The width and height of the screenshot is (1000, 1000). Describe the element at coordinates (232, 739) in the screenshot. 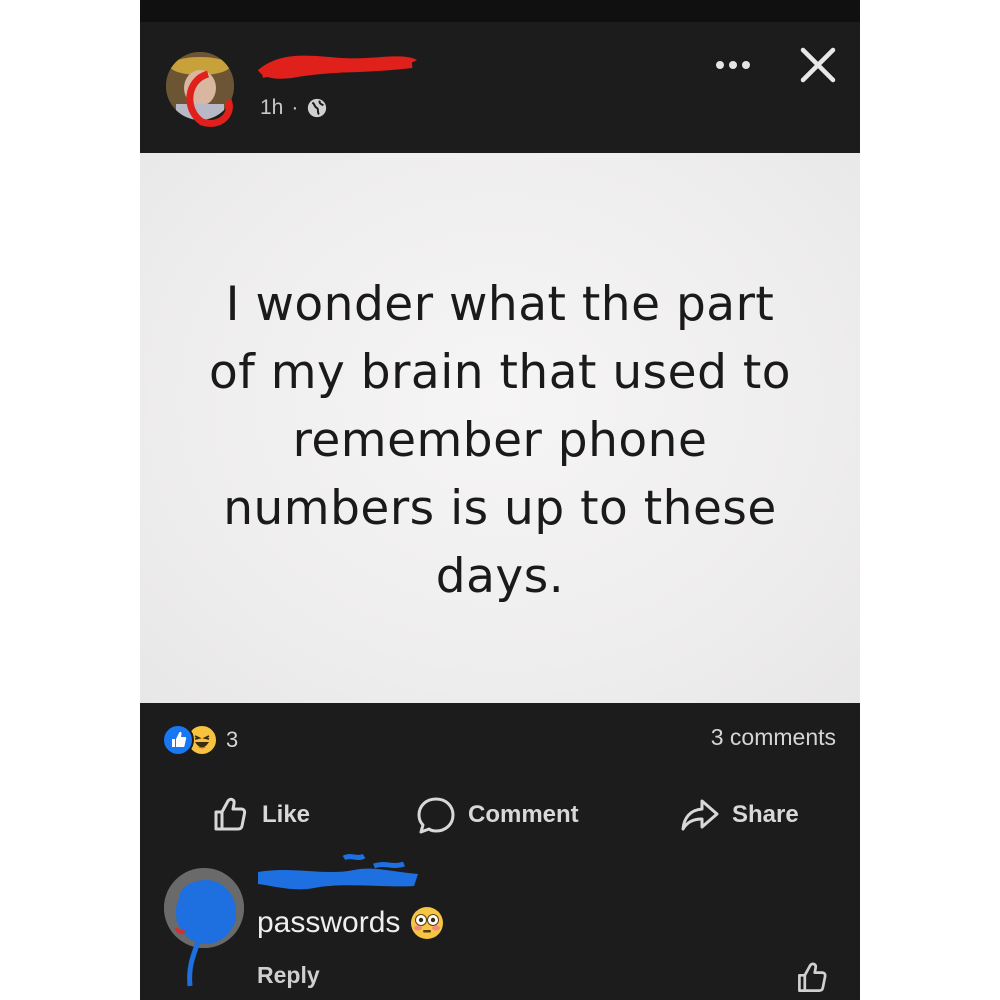

I see `reaction-count: 3` at that location.